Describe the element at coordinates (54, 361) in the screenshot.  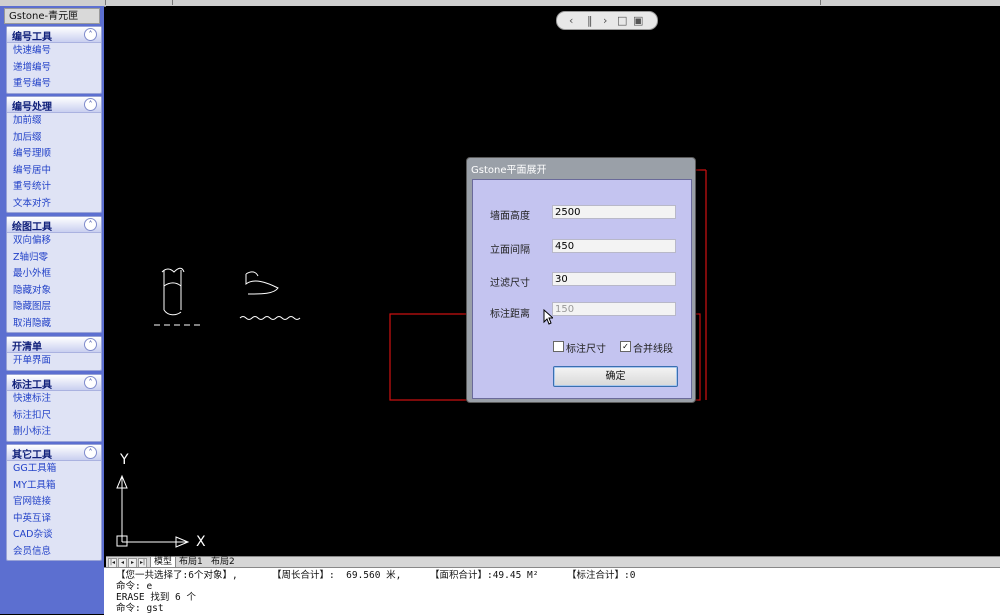
I see `palette-item: 开单界面` at that location.